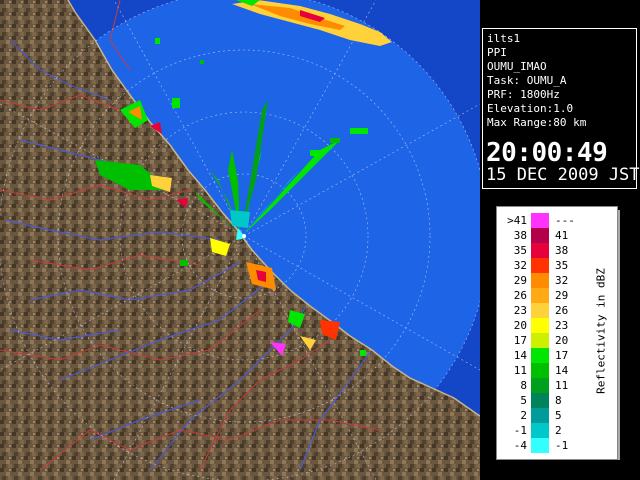  Describe the element at coordinates (517, 220) in the screenshot. I see `legend-low-label: >41` at that location.